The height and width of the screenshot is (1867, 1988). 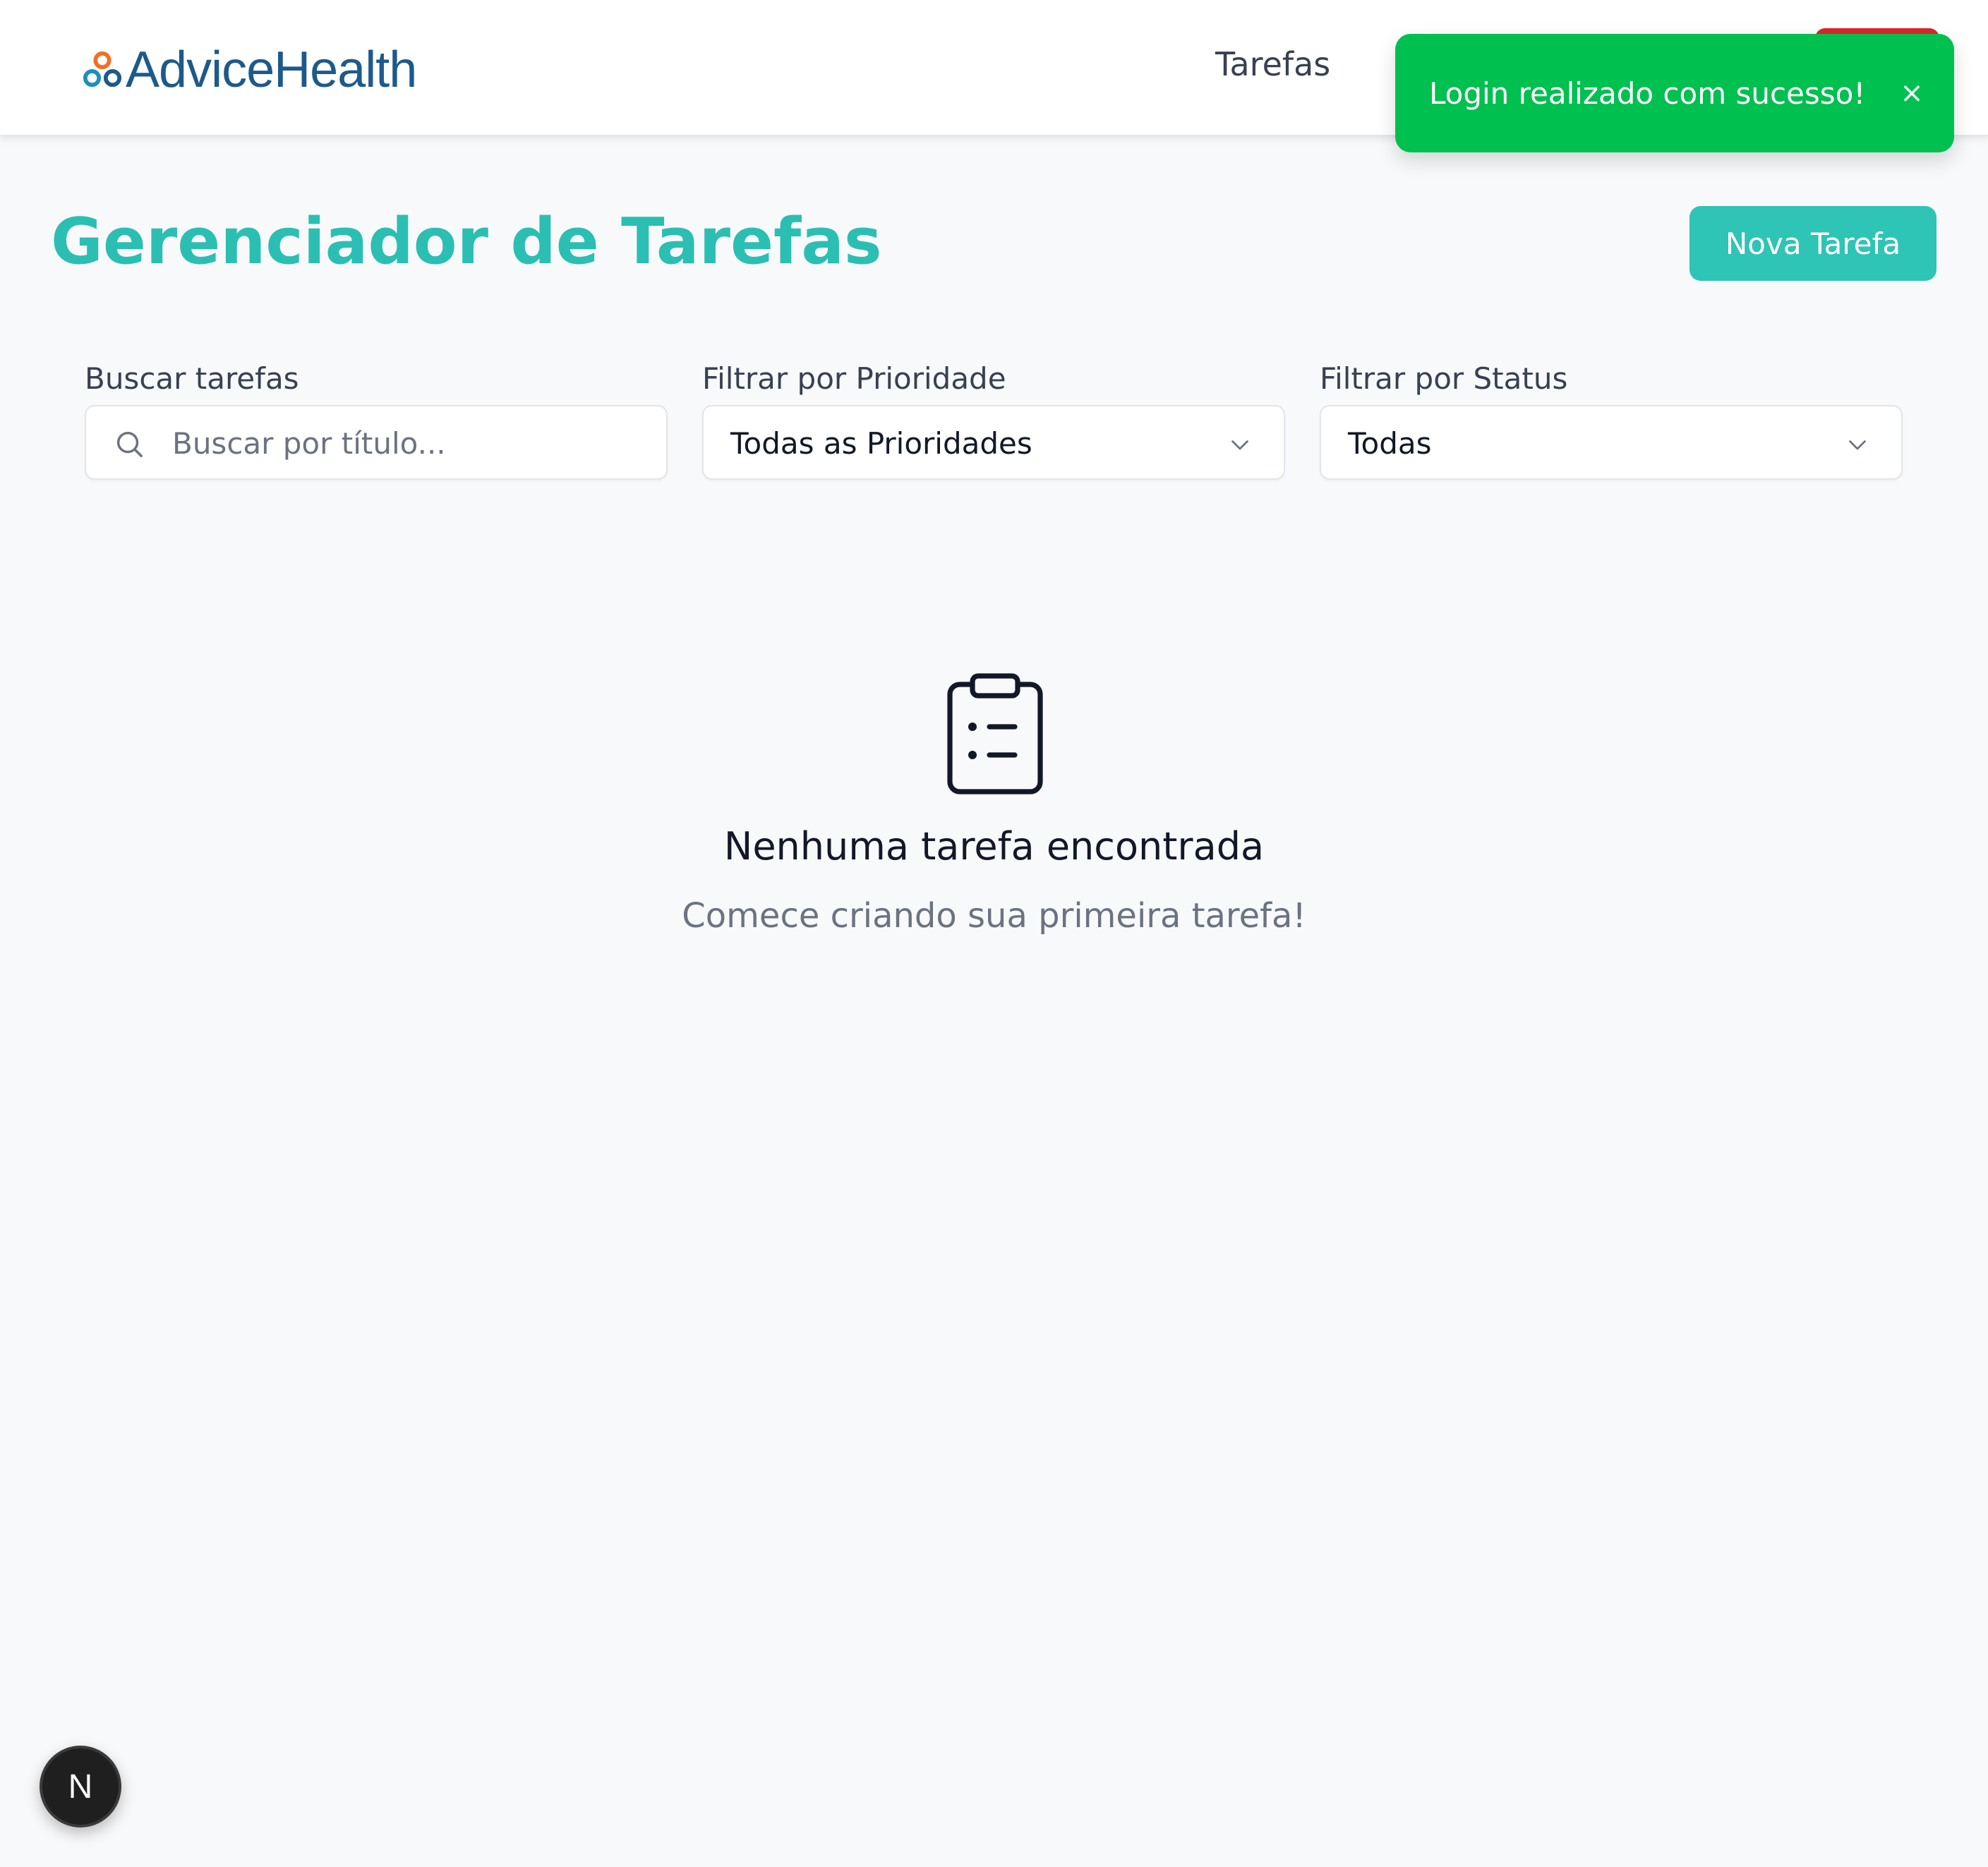 What do you see at coordinates (1390, 443) in the screenshot?
I see `status-selected-value: Todas` at bounding box center [1390, 443].